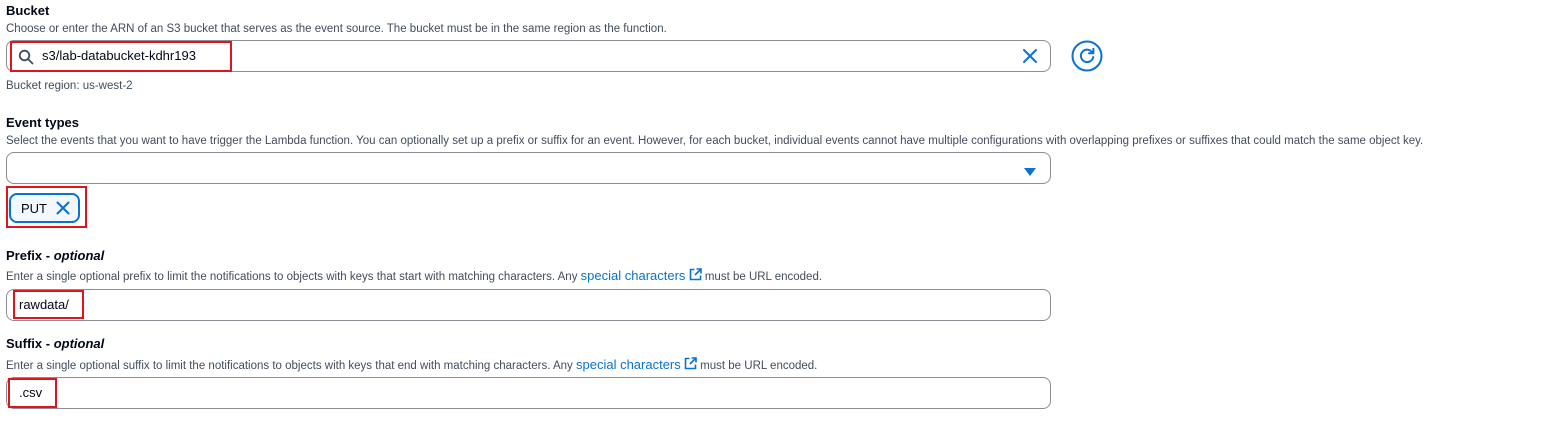  I want to click on prefix-input: rawdata/, so click(528, 305).